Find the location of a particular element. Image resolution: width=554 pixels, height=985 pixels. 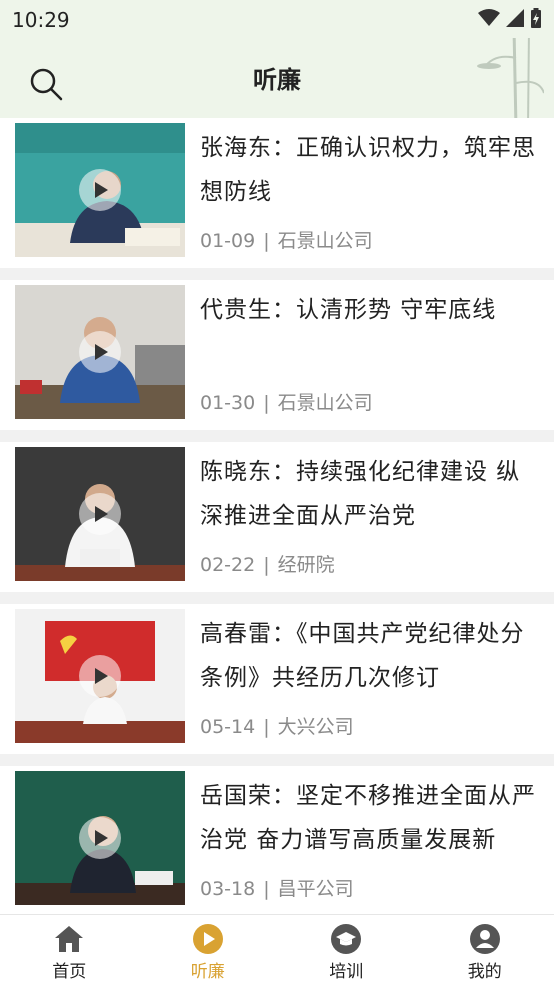

item-title: 张海东：正确认识权力，筑牢思想防线 is located at coordinates (368, 170).